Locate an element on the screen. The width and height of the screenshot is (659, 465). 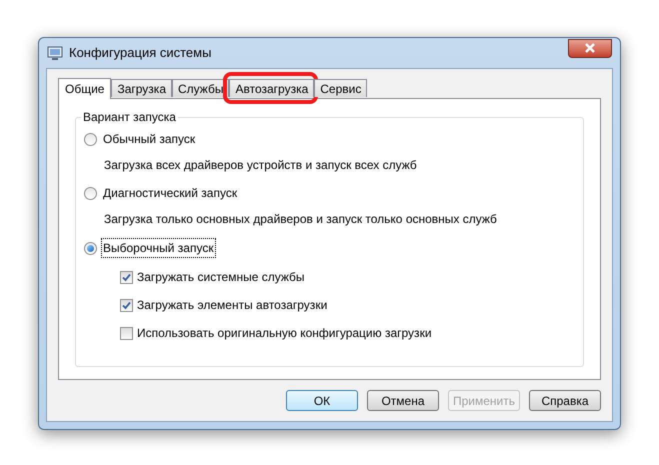
tab: Автозагрузка is located at coordinates (271, 88).